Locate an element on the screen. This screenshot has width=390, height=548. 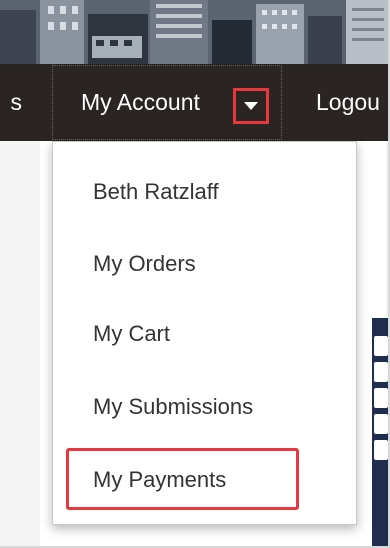
menu-item-my-cart-label: My Cart is located at coordinates (131, 333).